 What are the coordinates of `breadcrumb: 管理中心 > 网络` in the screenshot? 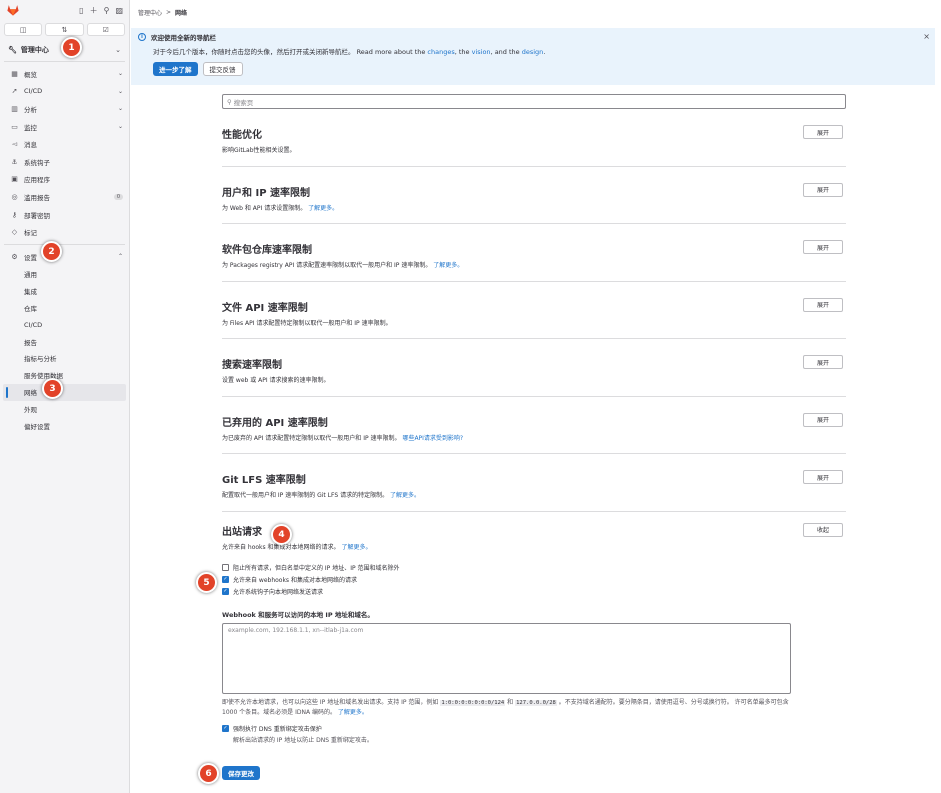 It's located at (536, 12).